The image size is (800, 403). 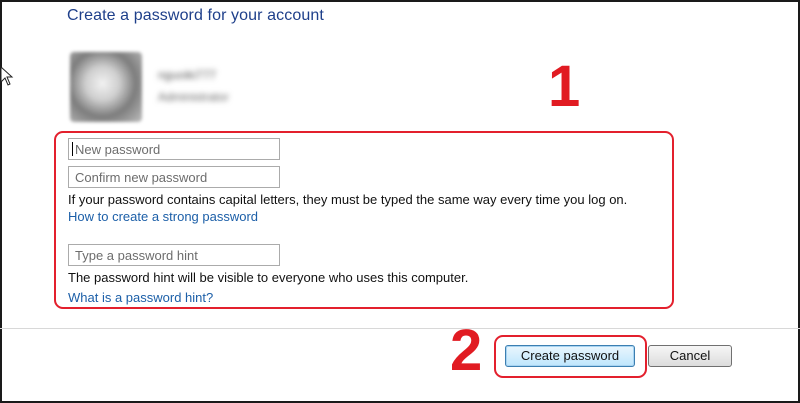 What do you see at coordinates (140, 297) in the screenshot?
I see `password-hint-help-link: What is a password hint?` at bounding box center [140, 297].